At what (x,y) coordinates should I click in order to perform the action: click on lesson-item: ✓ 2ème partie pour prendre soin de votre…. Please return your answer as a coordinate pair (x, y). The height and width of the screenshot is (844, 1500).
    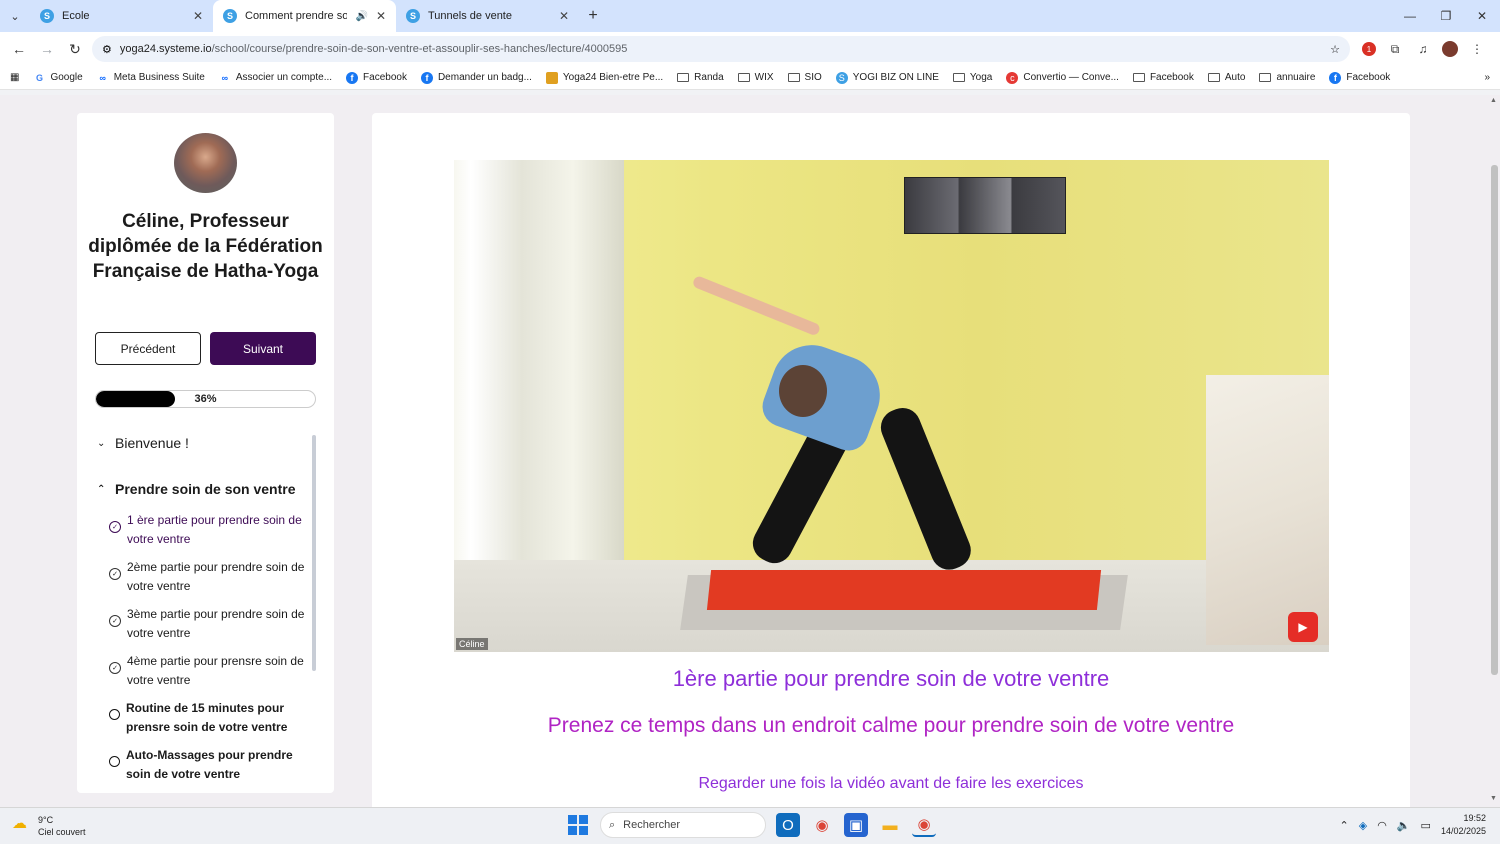
    Looking at the image, I should click on (209, 577).